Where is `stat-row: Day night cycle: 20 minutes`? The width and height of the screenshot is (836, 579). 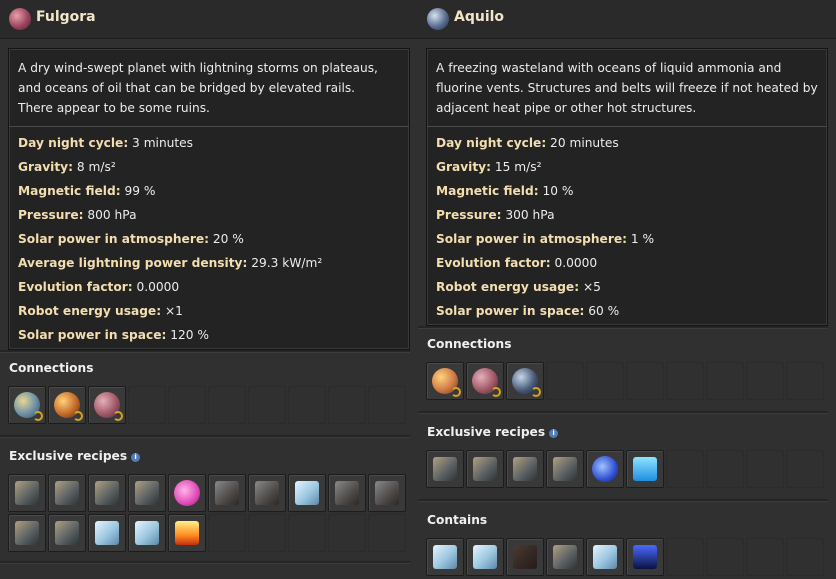
stat-row: Day night cycle: 20 minutes is located at coordinates (627, 143).